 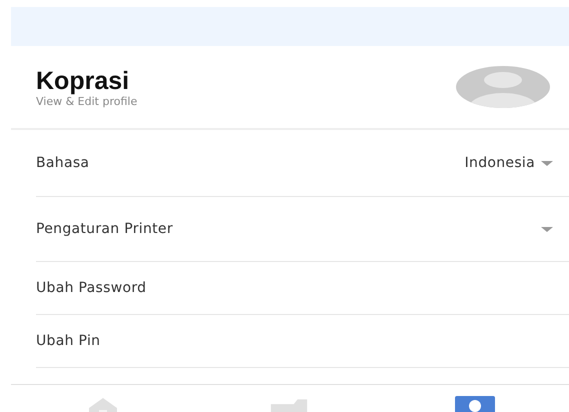 What do you see at coordinates (475, 404) in the screenshot?
I see `profile-icon` at bounding box center [475, 404].